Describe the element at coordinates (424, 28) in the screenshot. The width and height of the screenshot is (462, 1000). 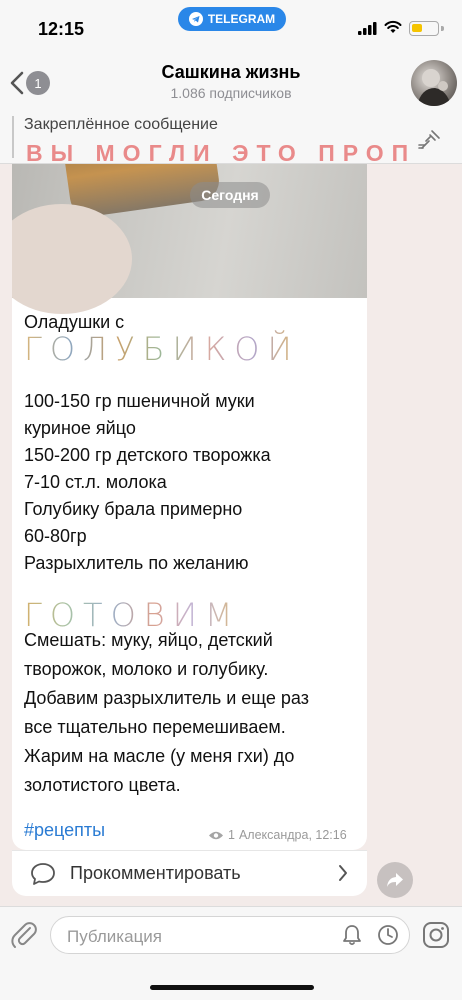
I see `battery-icon` at that location.